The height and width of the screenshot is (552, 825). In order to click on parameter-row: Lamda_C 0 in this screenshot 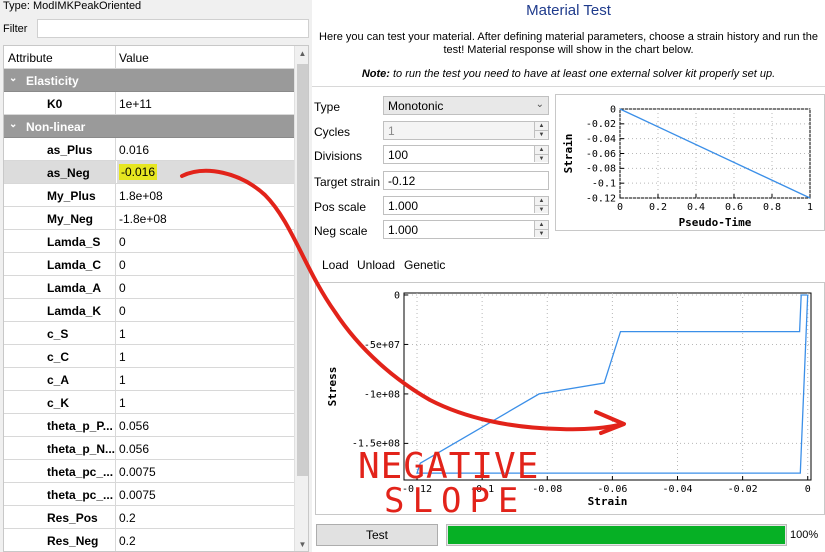, I will do `click(149, 264)`.